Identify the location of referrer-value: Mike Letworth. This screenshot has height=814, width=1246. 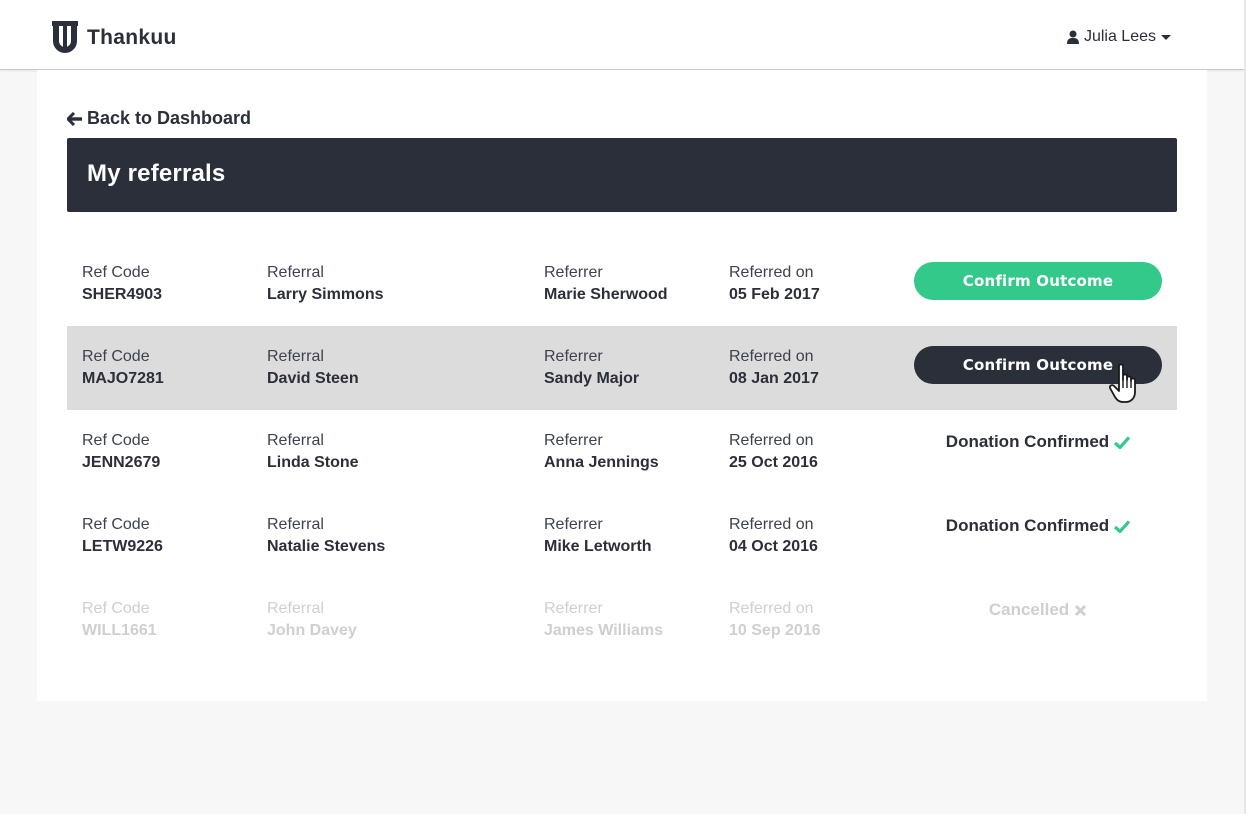
(598, 546).